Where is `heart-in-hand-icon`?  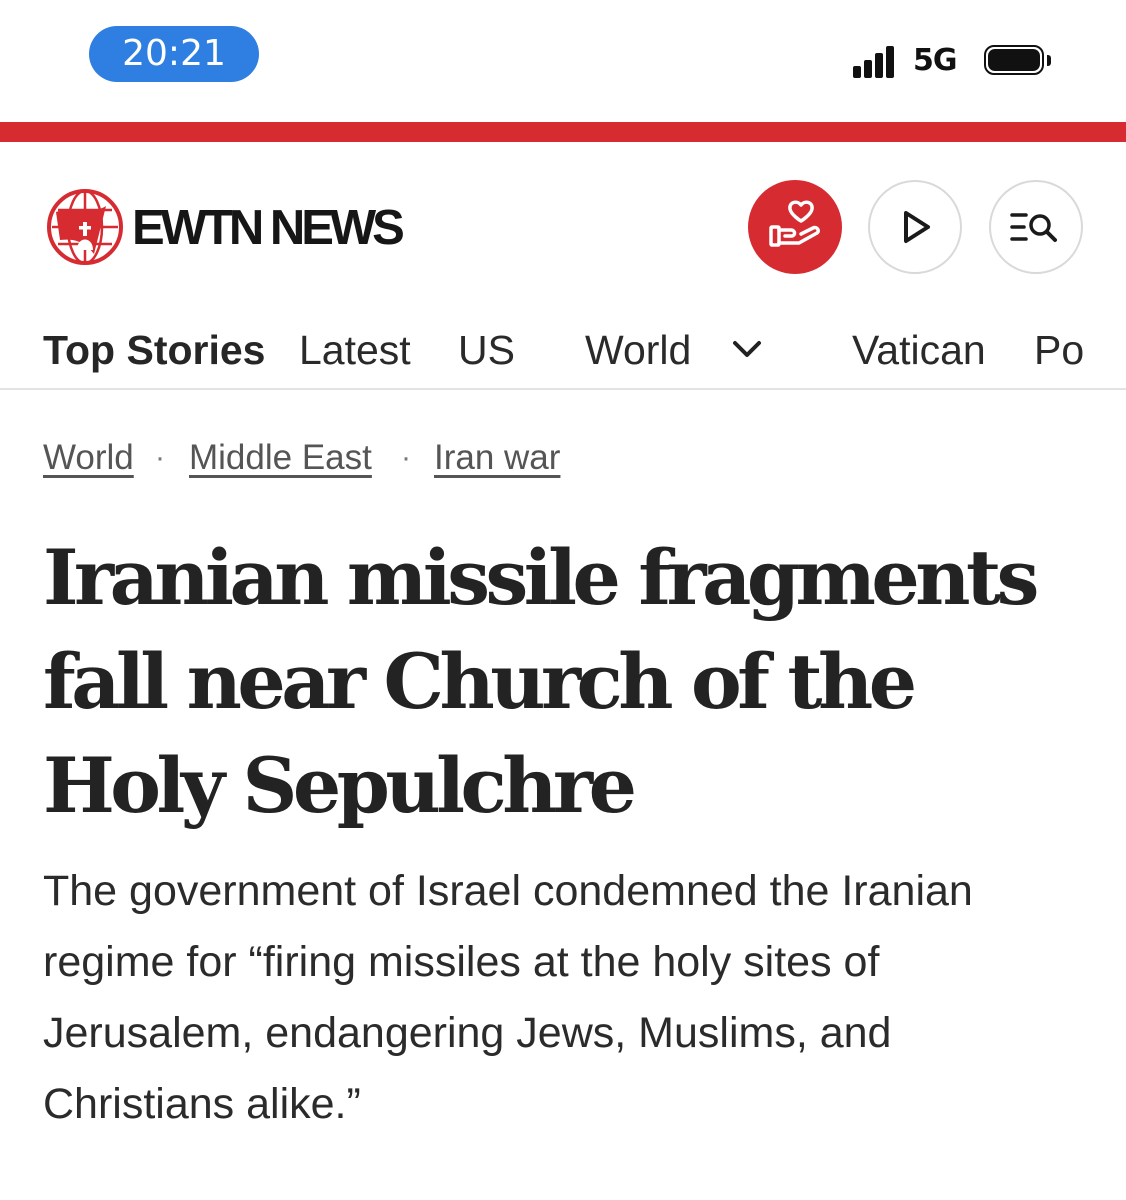 heart-in-hand-icon is located at coordinates (794, 223).